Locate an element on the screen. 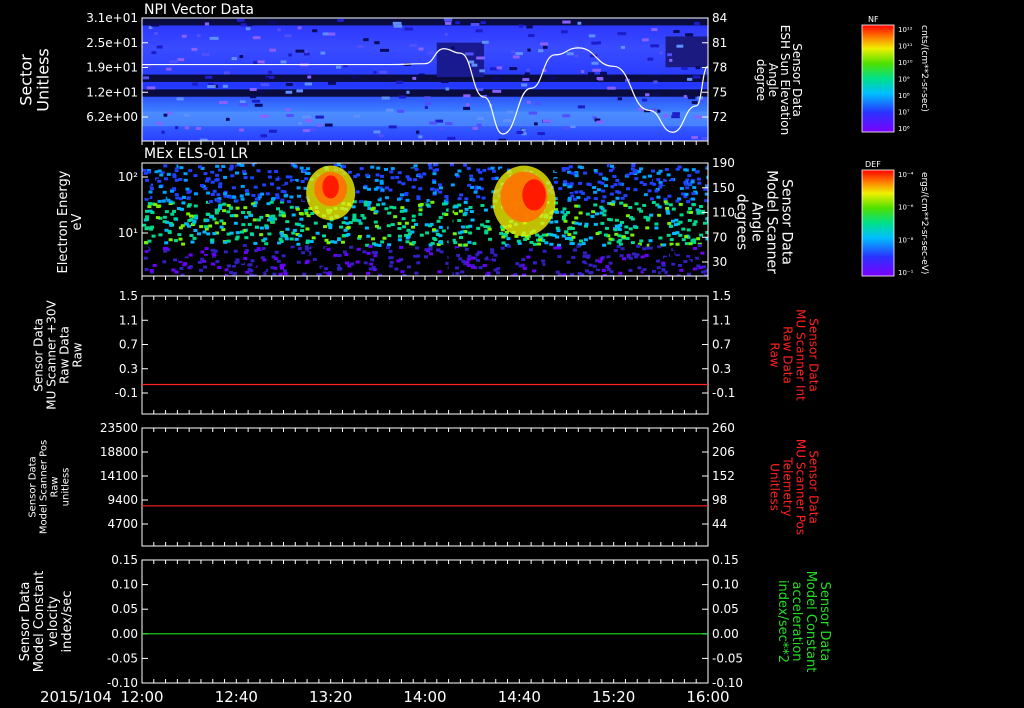 Image resolution: width=1024 pixels, height=708 pixels. npi-dark-band is located at coordinates (425, 78).